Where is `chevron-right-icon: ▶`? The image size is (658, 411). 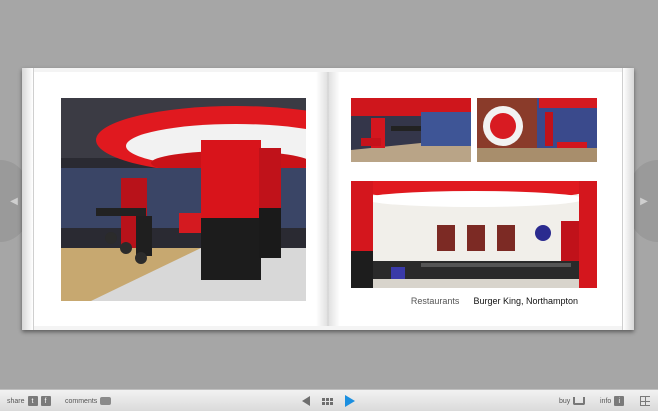 chevron-right-icon: ▶ is located at coordinates (644, 201).